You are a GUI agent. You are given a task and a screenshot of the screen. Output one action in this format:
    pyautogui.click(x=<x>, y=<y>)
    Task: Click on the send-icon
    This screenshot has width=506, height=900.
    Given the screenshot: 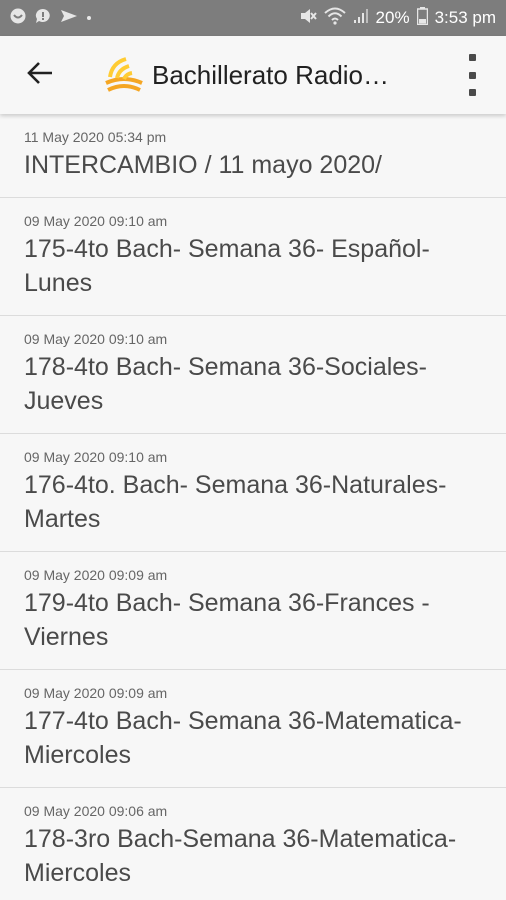 What is the action you would take?
    pyautogui.click(x=69, y=18)
    